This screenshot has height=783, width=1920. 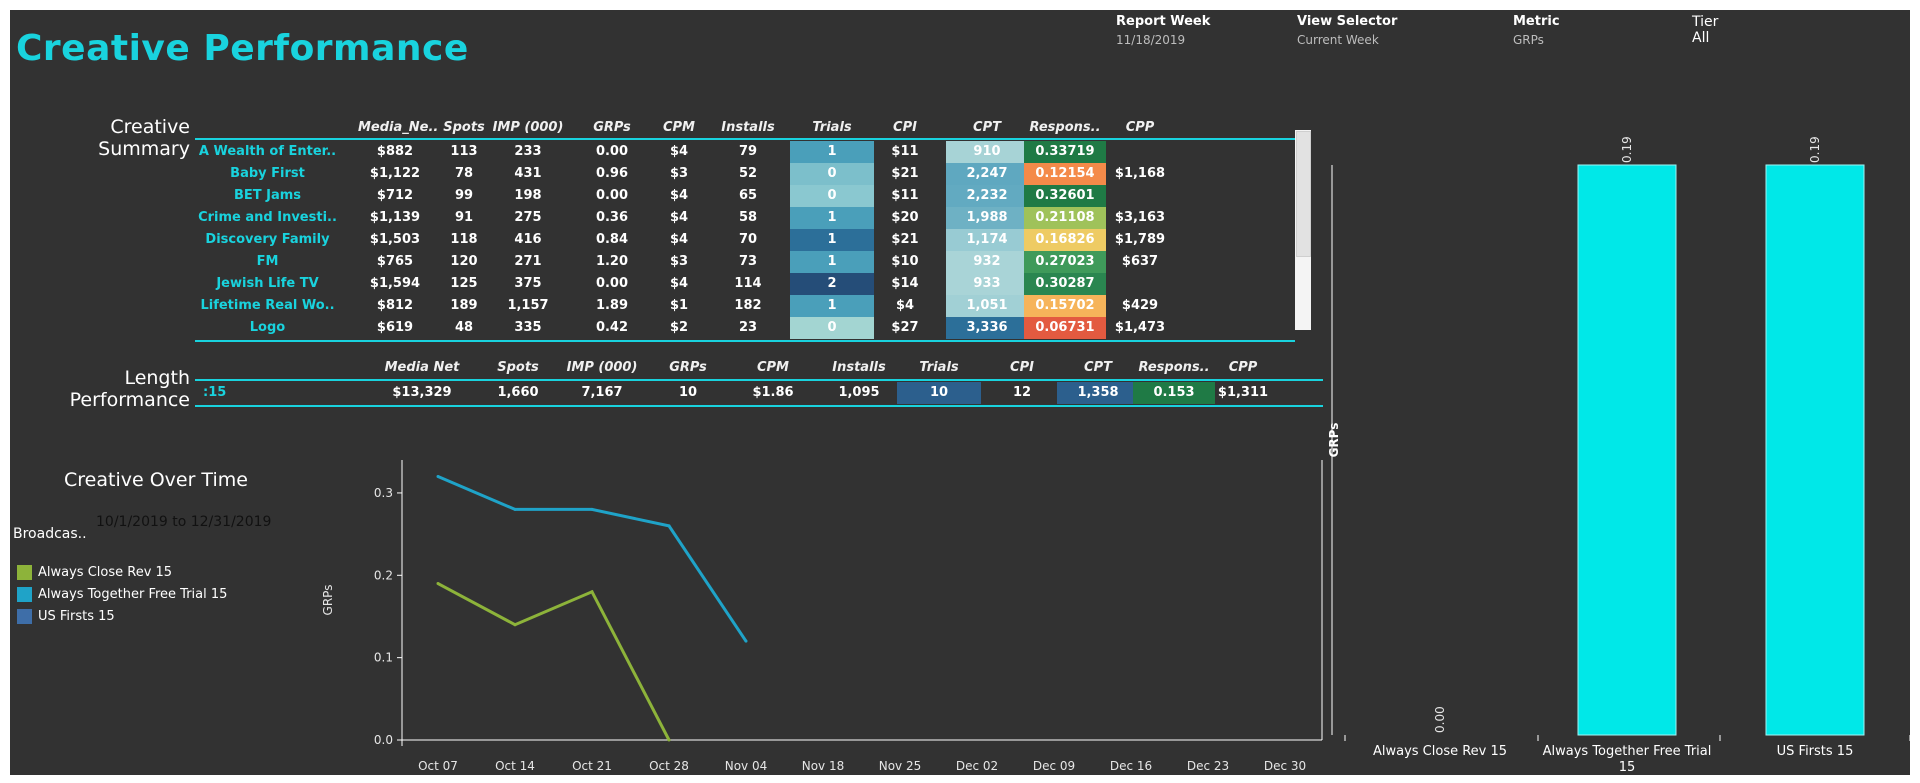 What do you see at coordinates (688, 367) in the screenshot?
I see `lp-header-3: GRPs` at bounding box center [688, 367].